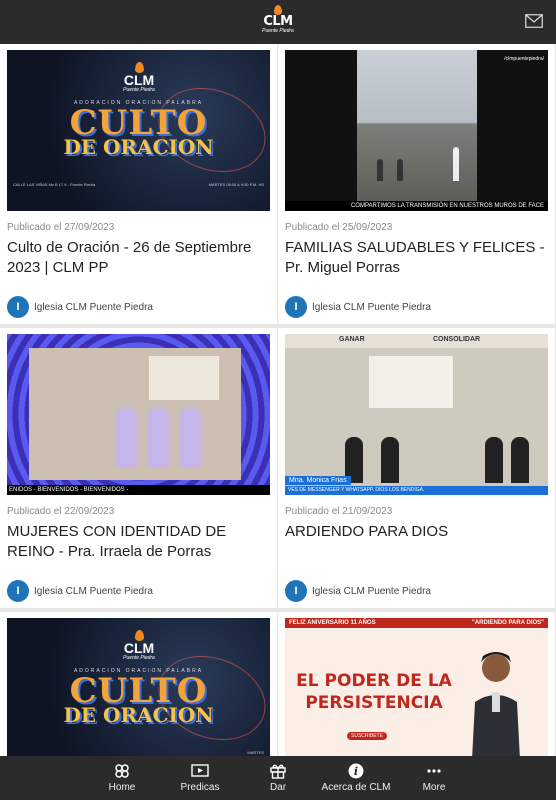 The image size is (556, 800). I want to click on logo-text: CLM, so click(278, 21).